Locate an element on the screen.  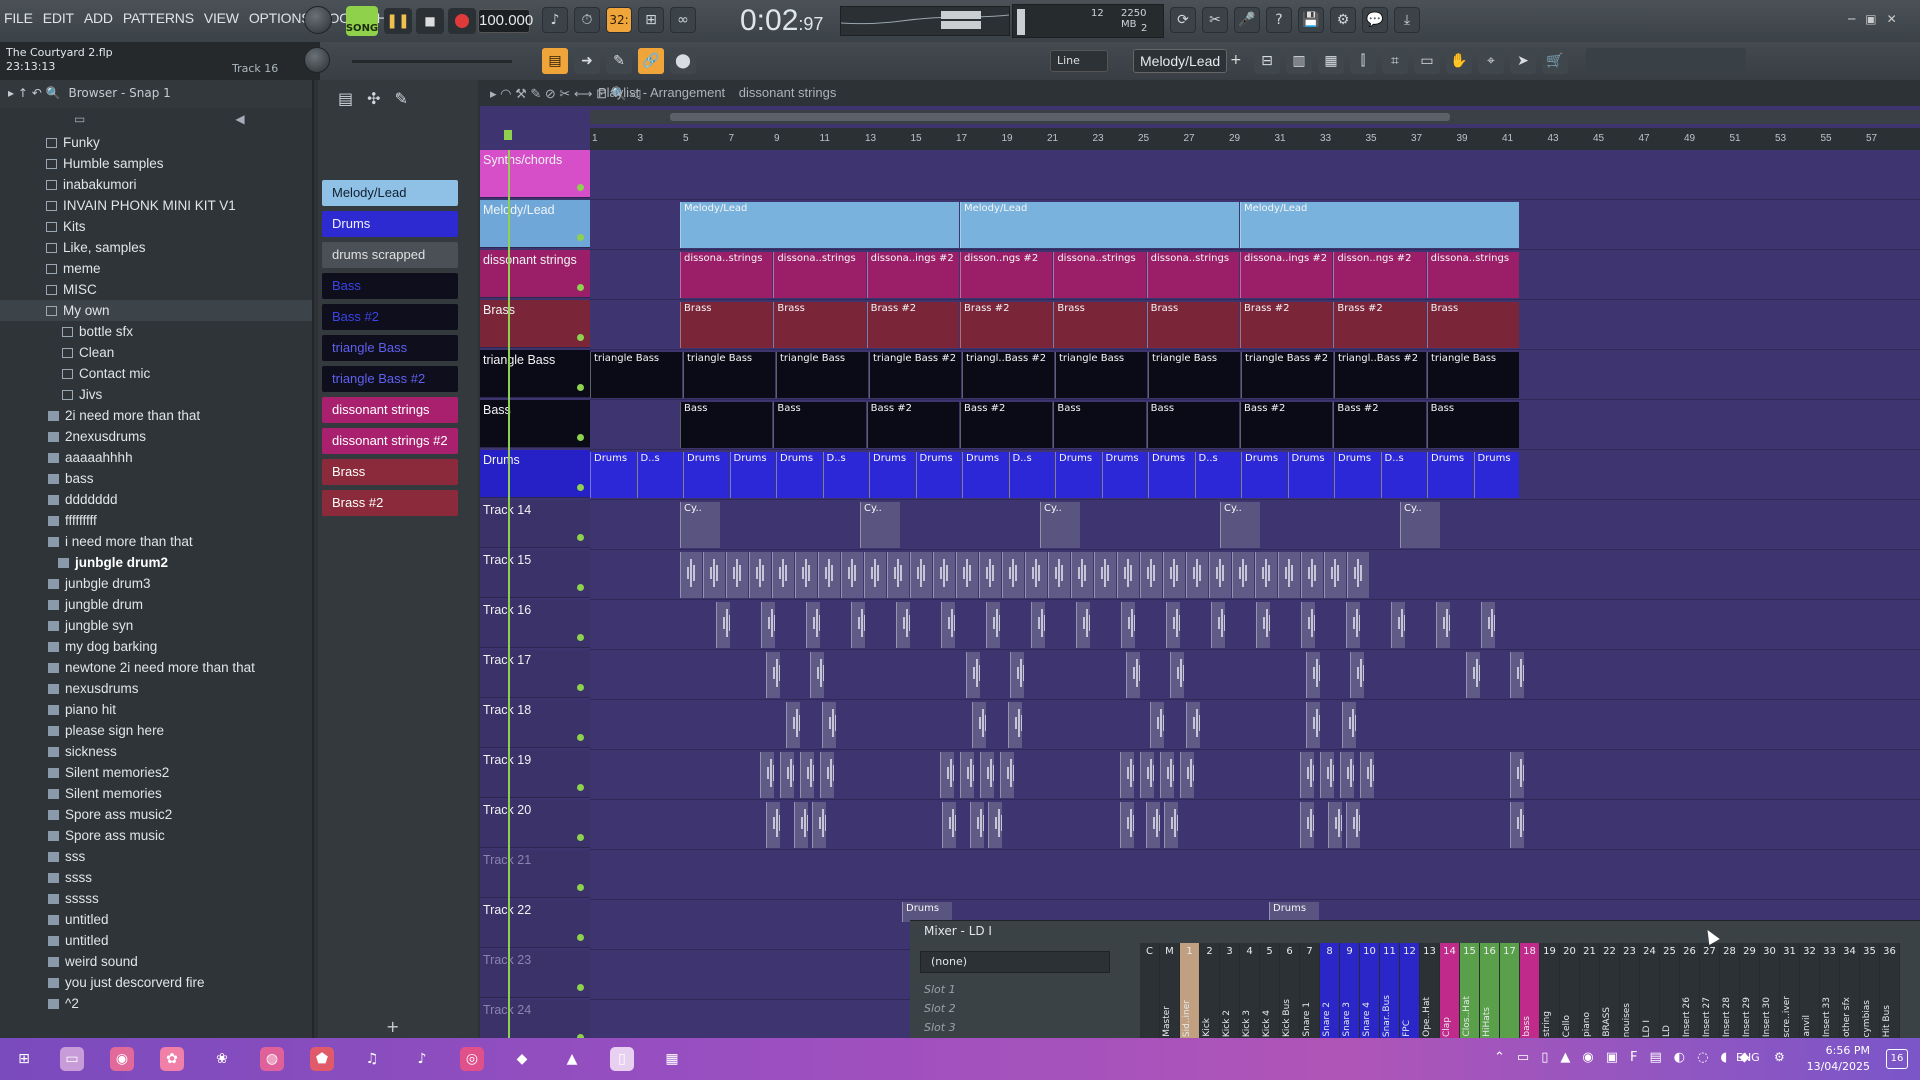
touch-icon: ✋ is located at coordinates (1459, 61).